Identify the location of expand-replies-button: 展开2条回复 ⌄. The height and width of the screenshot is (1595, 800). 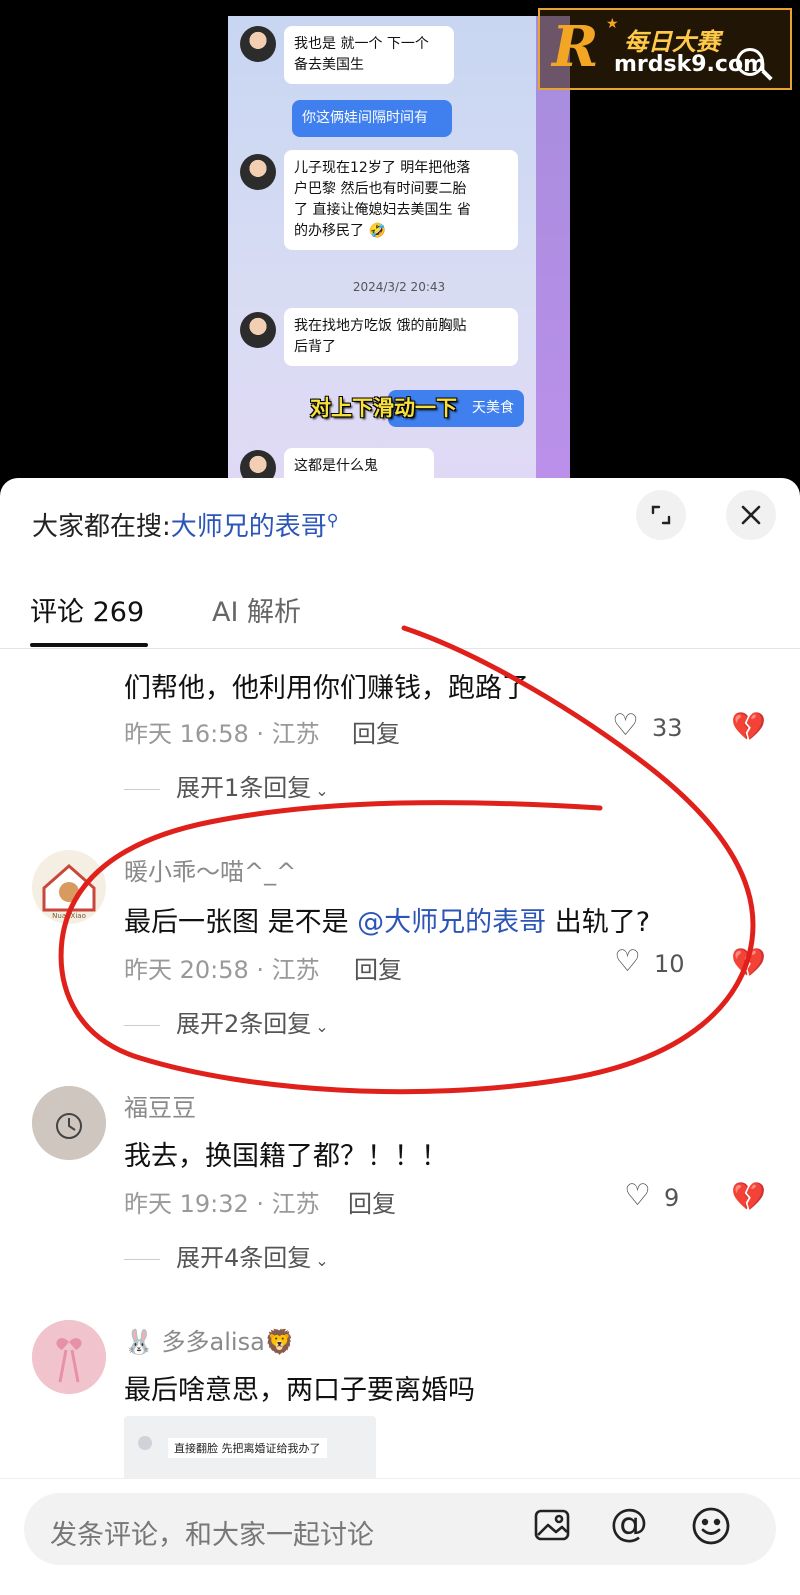
(226, 1021).